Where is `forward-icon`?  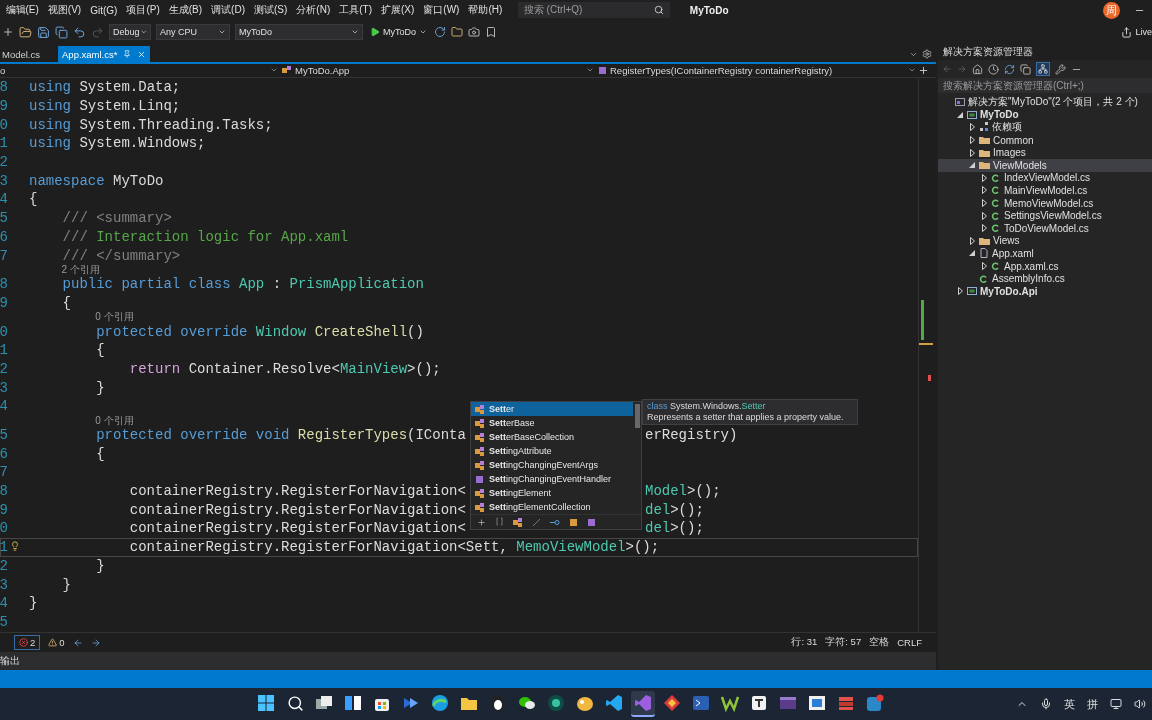
forward-icon is located at coordinates (95, 642).